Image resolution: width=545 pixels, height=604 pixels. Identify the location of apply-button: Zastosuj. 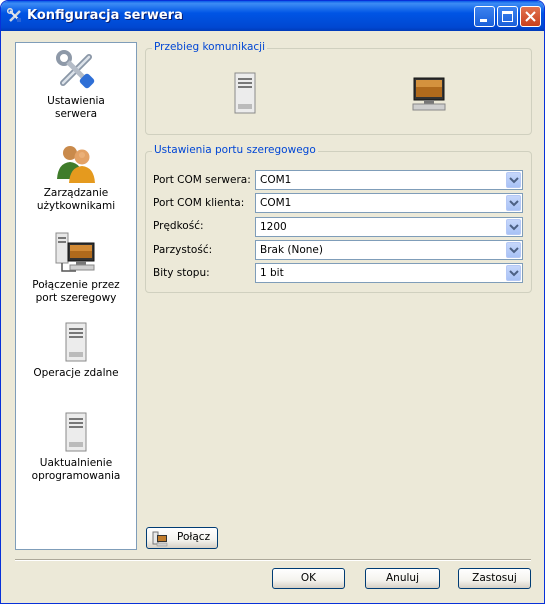
(494, 578).